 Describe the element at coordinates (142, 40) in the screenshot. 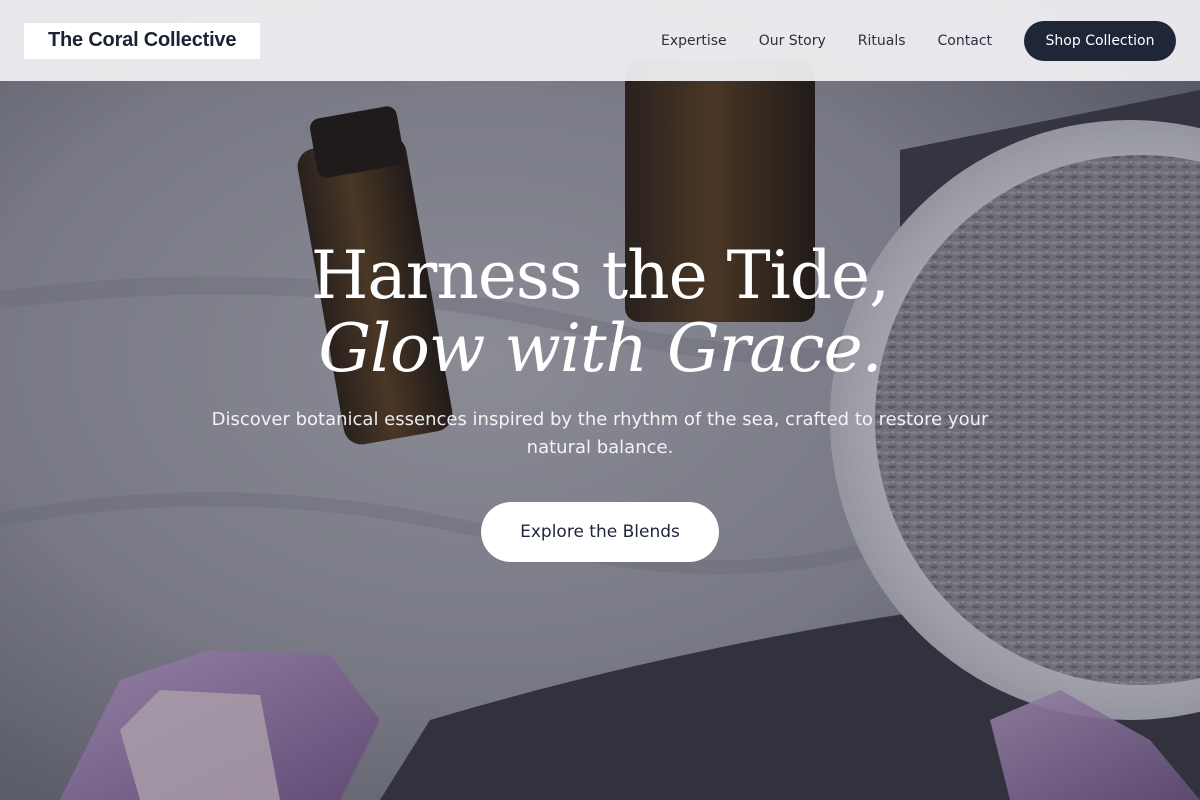

I see `brand-logo: The Coral Collective` at that location.